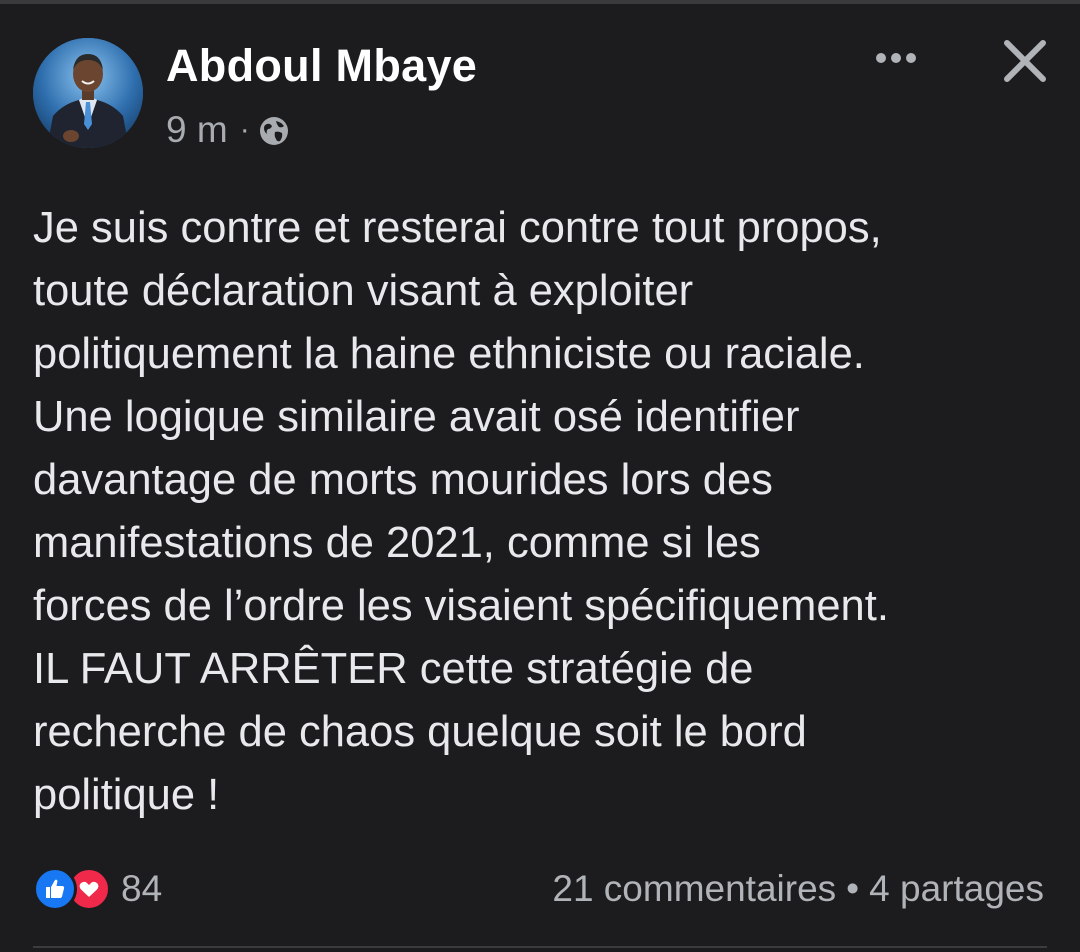  What do you see at coordinates (197, 130) in the screenshot?
I see `post-time: 9 m` at bounding box center [197, 130].